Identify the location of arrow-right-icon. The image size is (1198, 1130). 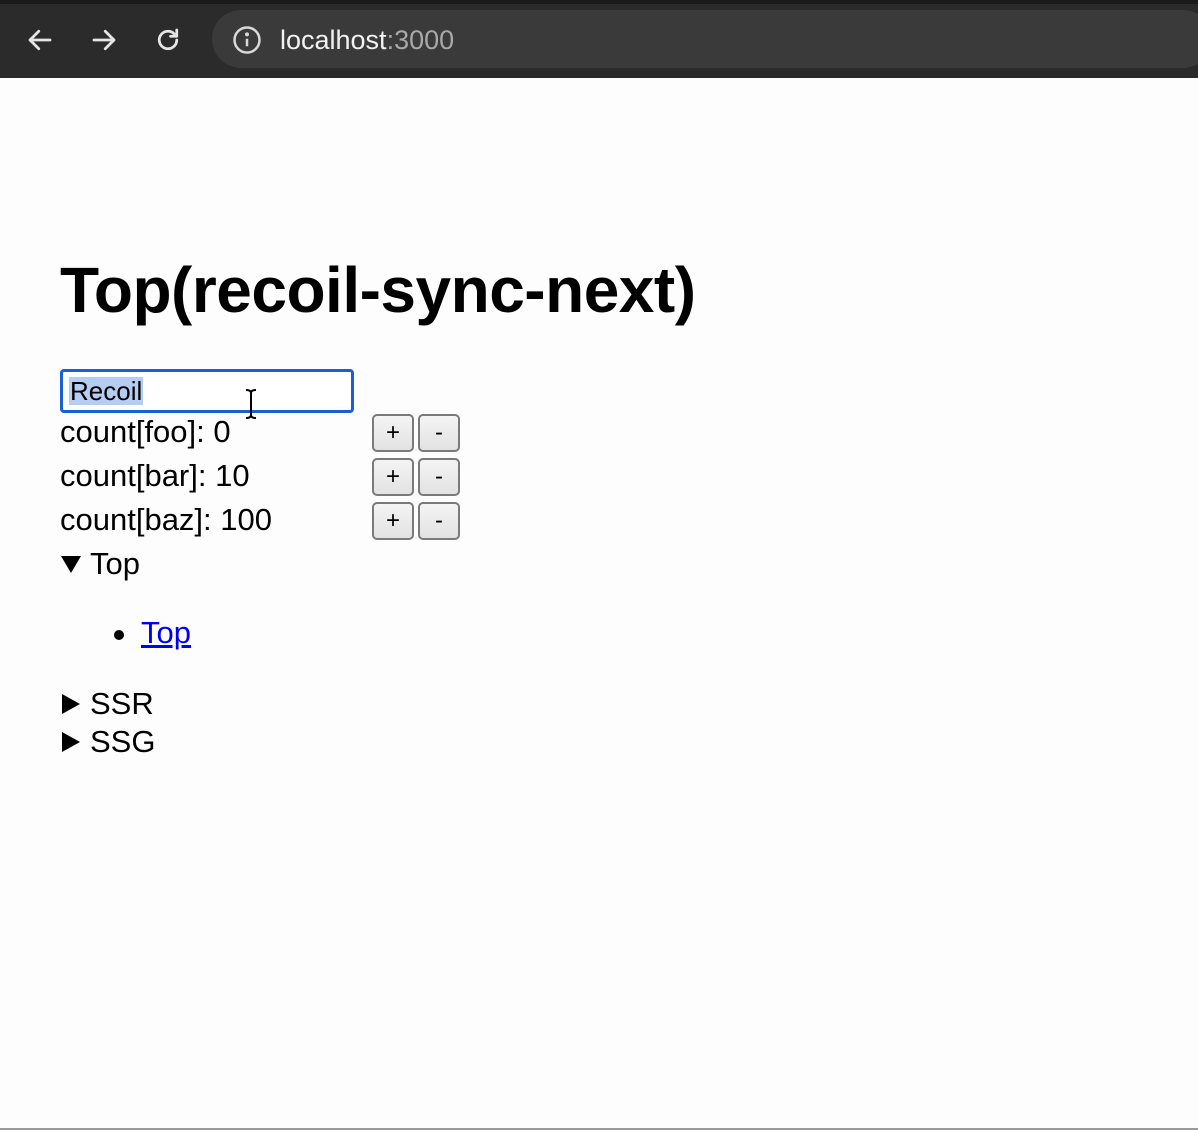
(104, 40).